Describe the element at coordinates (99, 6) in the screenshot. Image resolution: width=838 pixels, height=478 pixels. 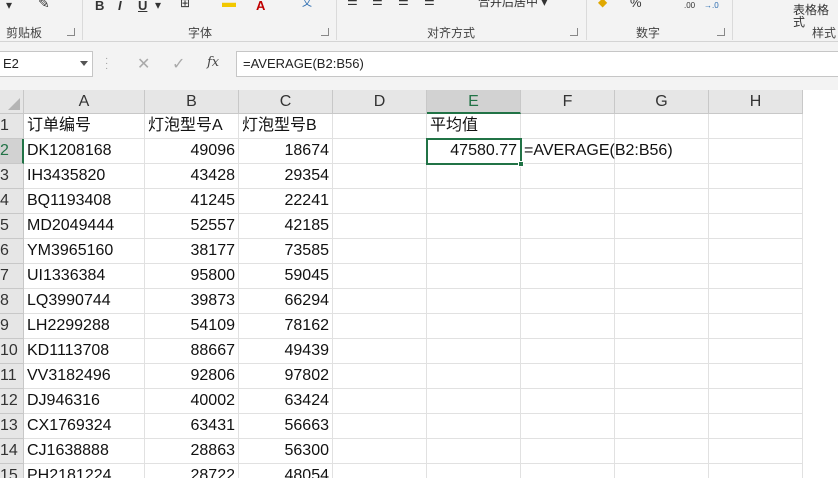
I see `bold-icon: B` at that location.